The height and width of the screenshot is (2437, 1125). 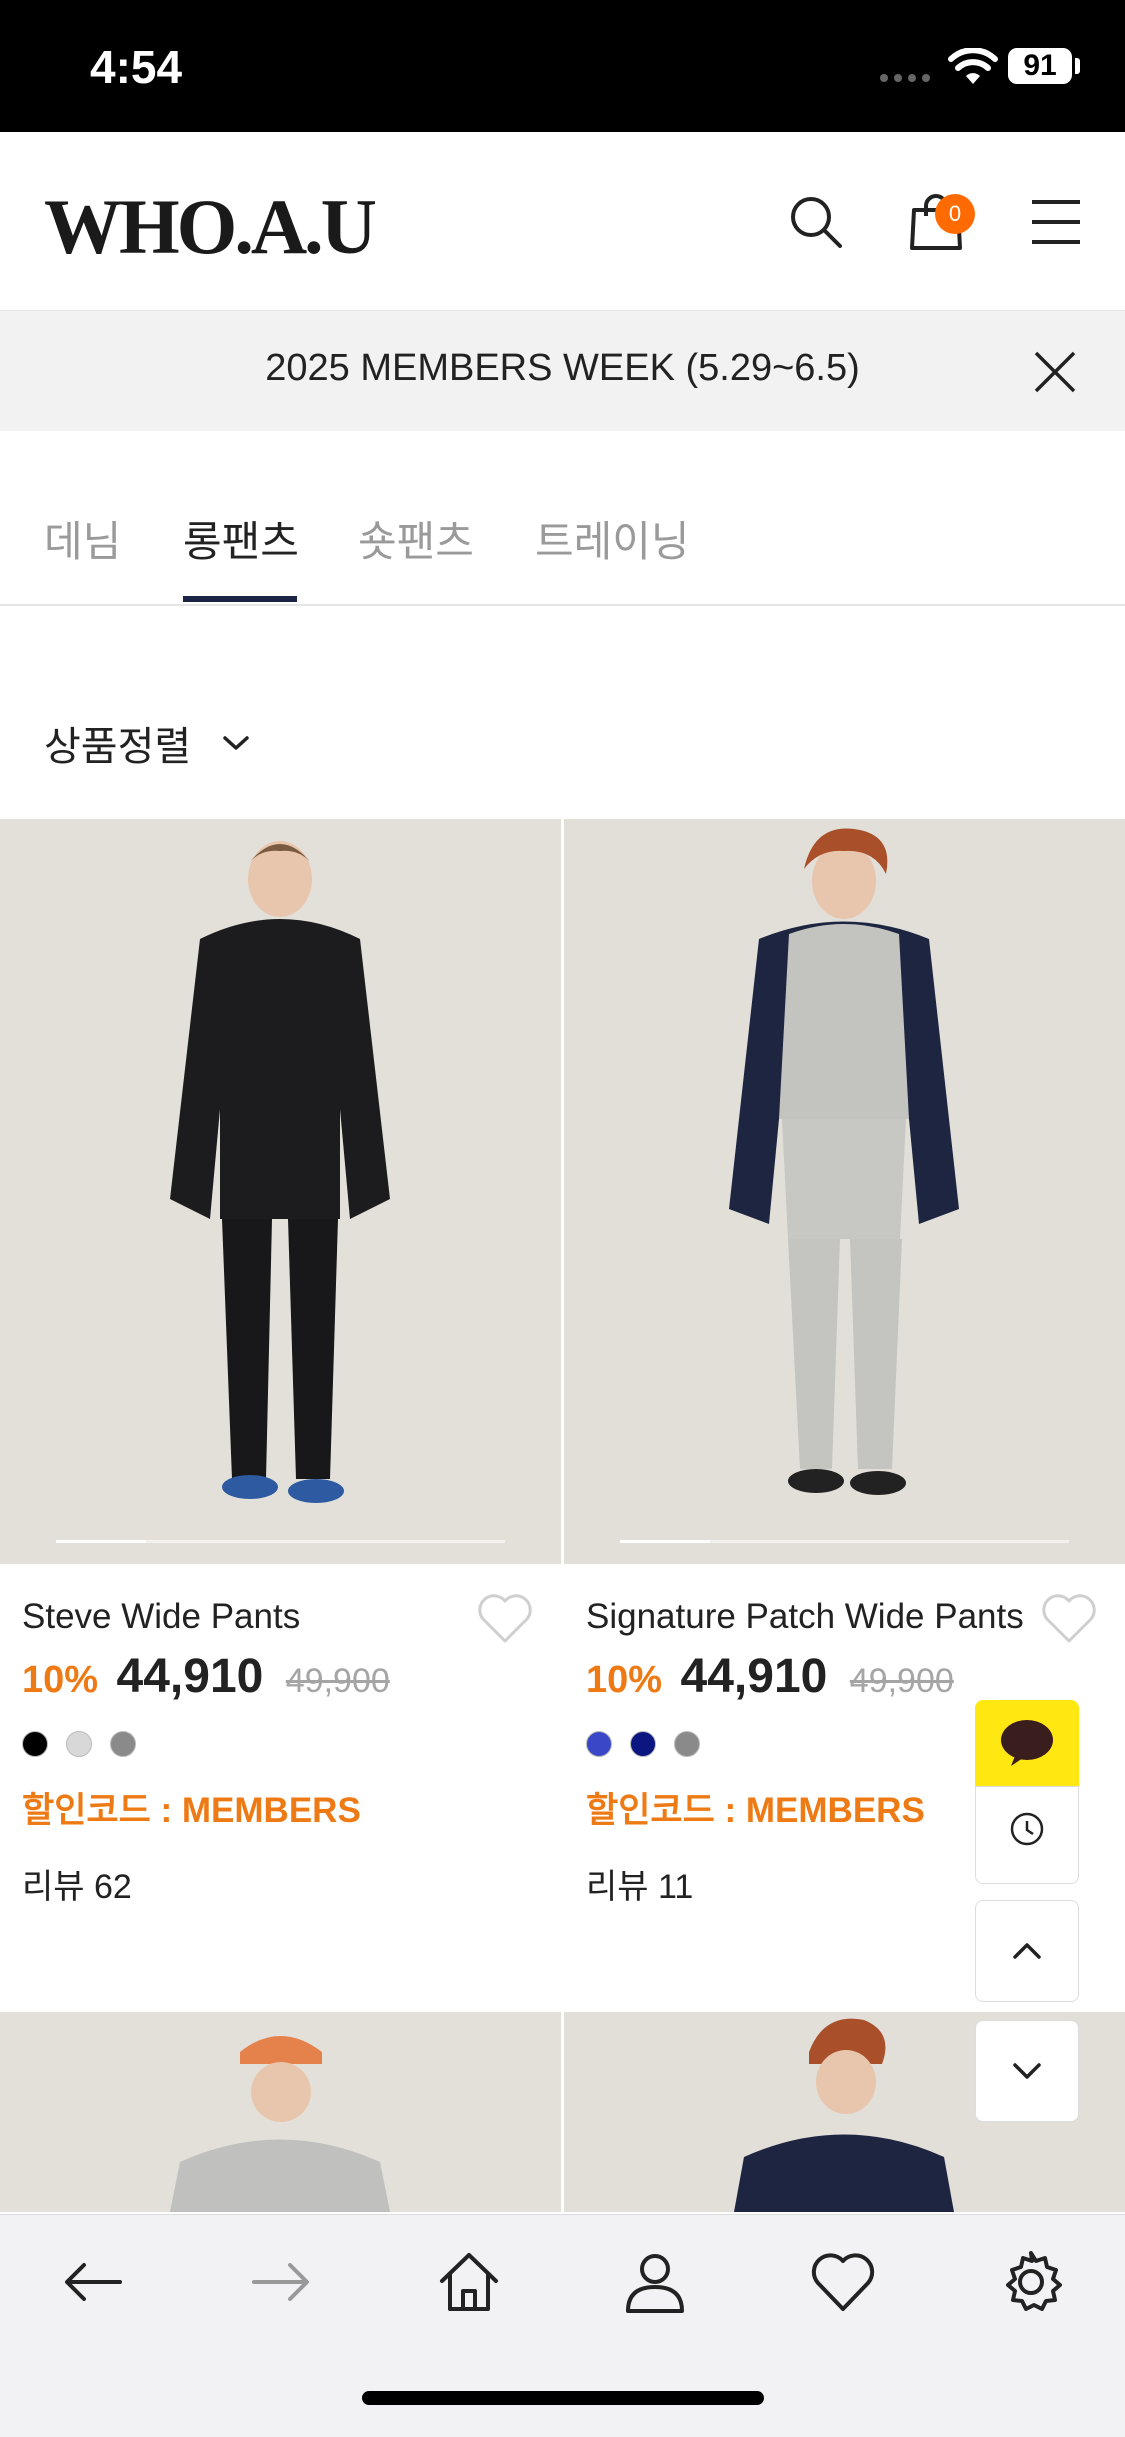 I want to click on search-icon, so click(x=816, y=222).